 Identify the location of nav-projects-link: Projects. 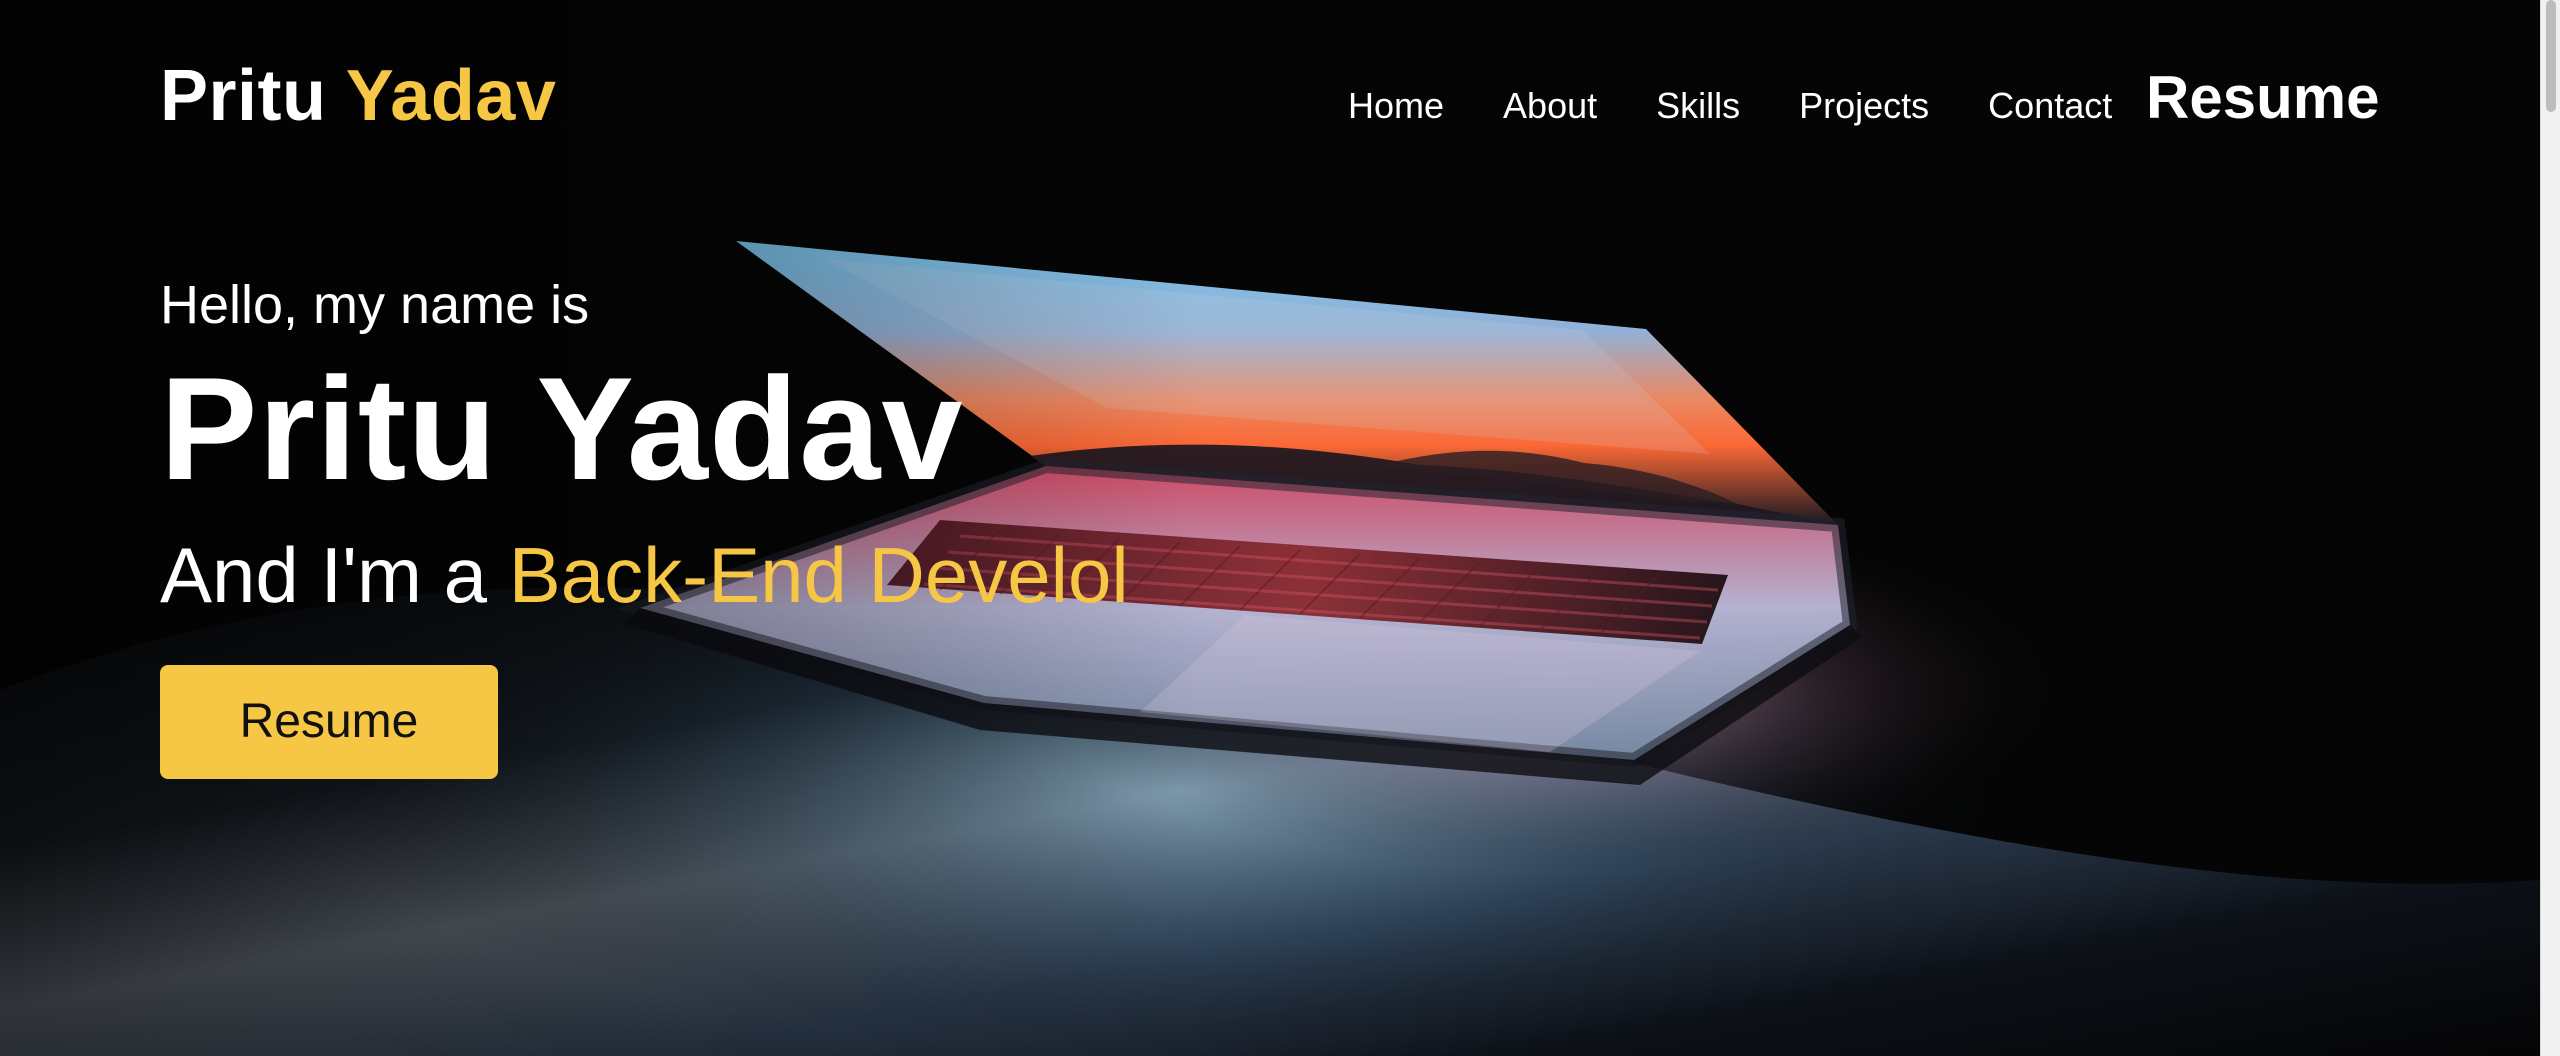
(1864, 106).